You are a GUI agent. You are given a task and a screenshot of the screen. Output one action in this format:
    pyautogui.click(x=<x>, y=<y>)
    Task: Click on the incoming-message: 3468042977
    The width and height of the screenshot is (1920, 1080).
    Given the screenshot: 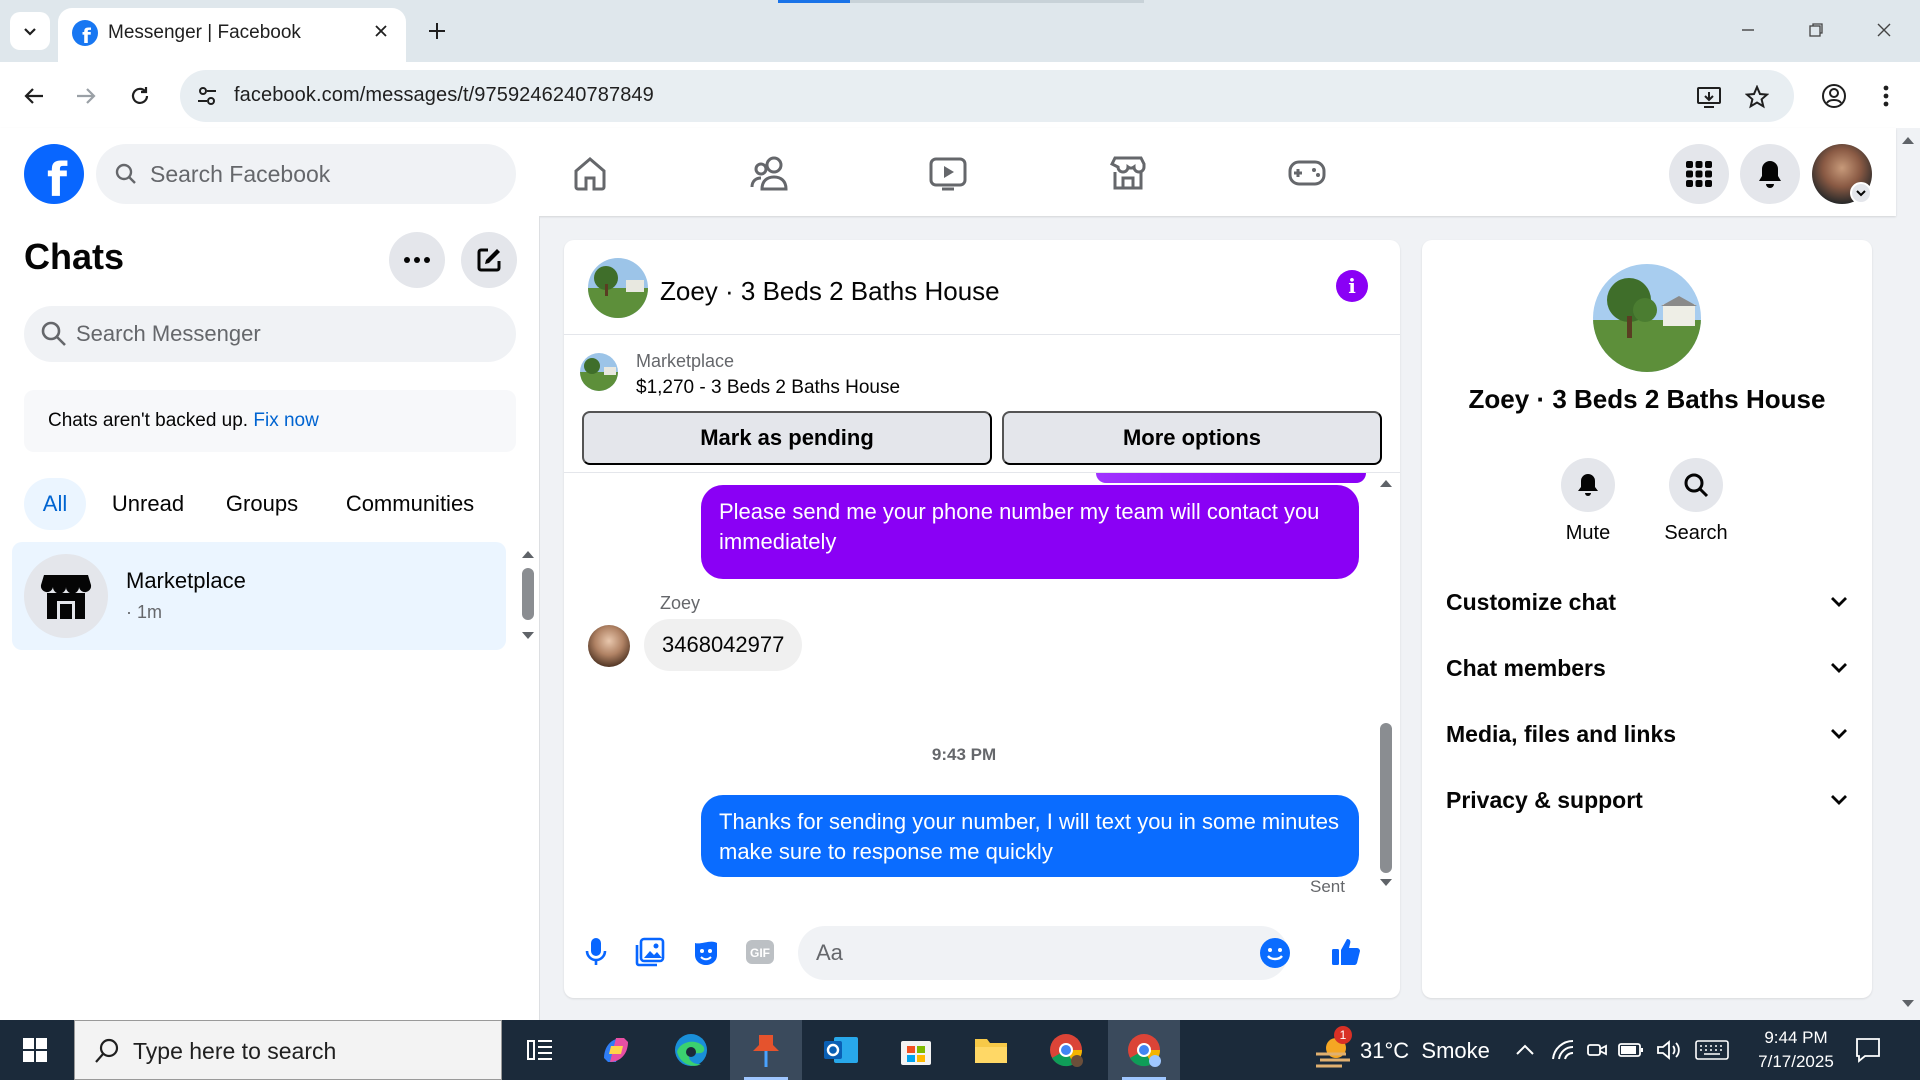 What is the action you would take?
    pyautogui.click(x=723, y=645)
    